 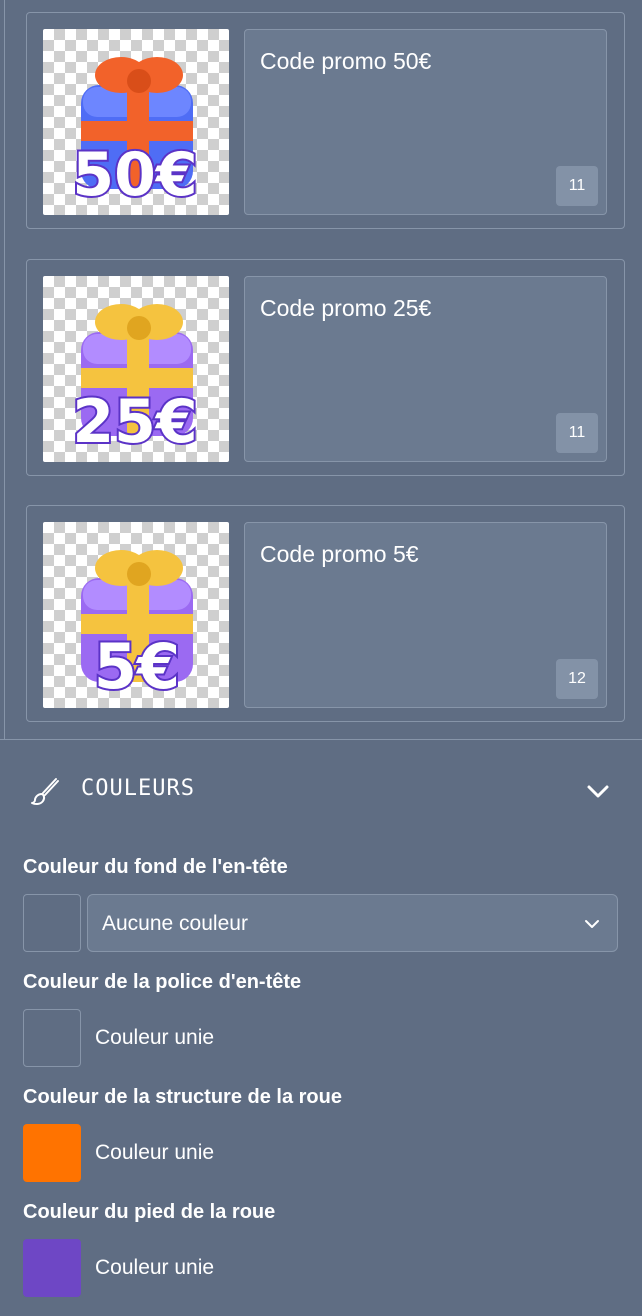 I want to click on gift-5-image: 5€, so click(x=136, y=615).